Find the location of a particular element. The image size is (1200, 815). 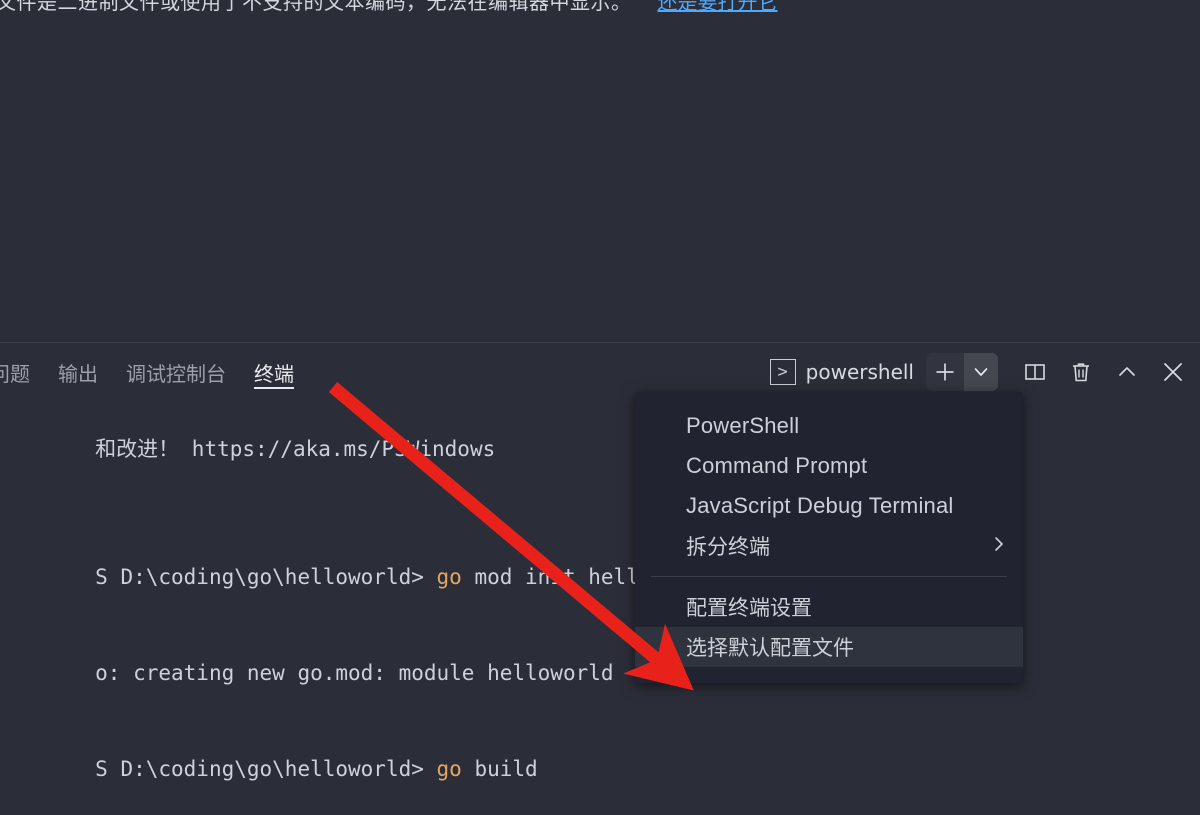

menu-item-split-terminal: 拆分终端 is located at coordinates (829, 546).